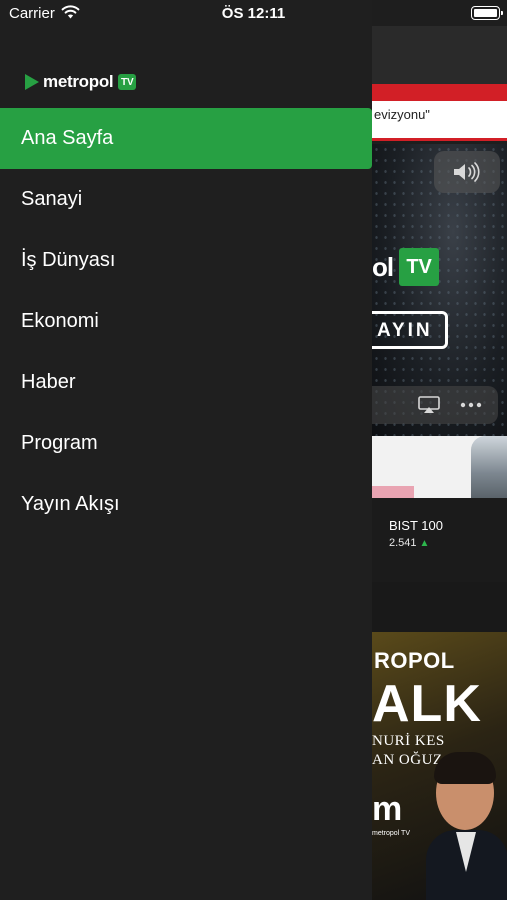 This screenshot has height=900, width=507. I want to click on menu-item-sanayi: Sanayi, so click(186, 199).